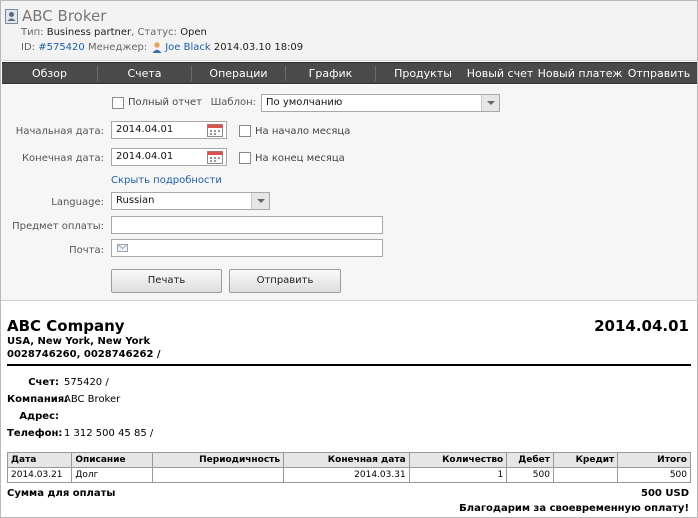 The height and width of the screenshot is (518, 698). What do you see at coordinates (423, 73) in the screenshot?
I see `nav-products: Продукты` at bounding box center [423, 73].